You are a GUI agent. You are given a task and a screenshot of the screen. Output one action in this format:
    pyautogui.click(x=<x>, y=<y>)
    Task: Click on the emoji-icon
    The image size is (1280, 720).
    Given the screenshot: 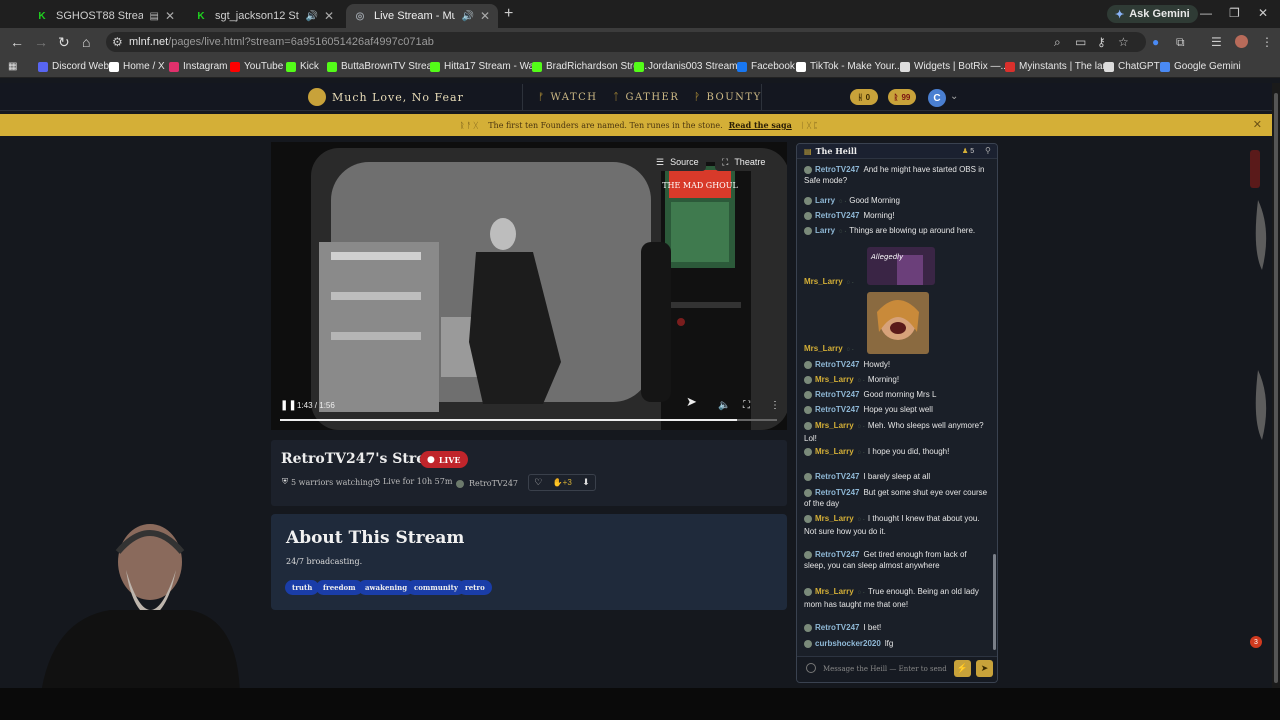 What is the action you would take?
    pyautogui.click(x=811, y=668)
    